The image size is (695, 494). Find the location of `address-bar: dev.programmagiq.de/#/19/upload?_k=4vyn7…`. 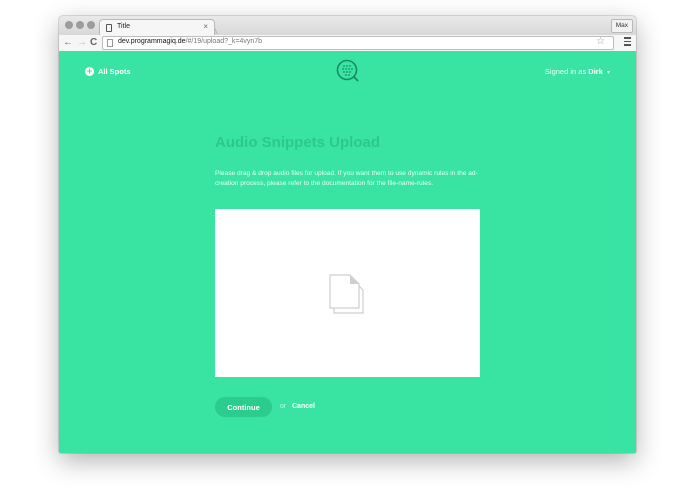

address-bar: dev.programmagiq.de/#/19/upload?_k=4vyn7… is located at coordinates (358, 43).